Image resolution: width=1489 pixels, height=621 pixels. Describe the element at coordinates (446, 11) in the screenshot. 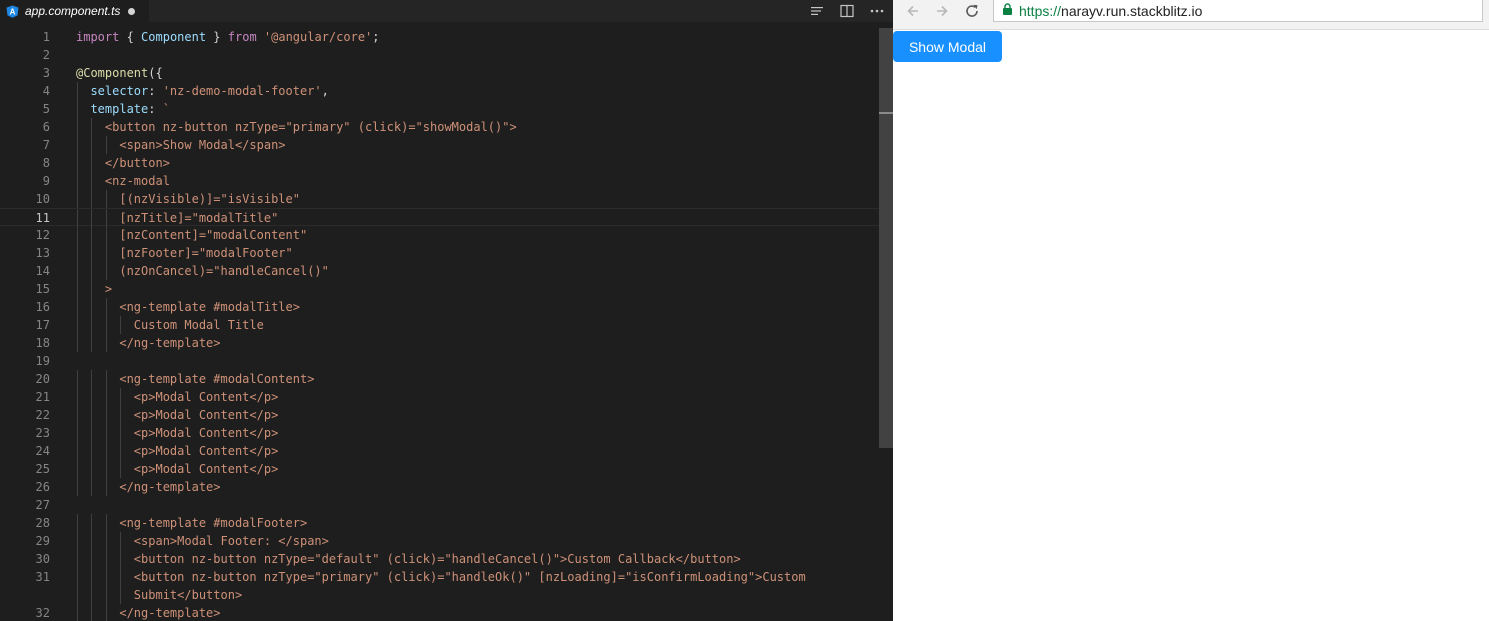

I see `editor-tabbar: A app.component.ts` at that location.